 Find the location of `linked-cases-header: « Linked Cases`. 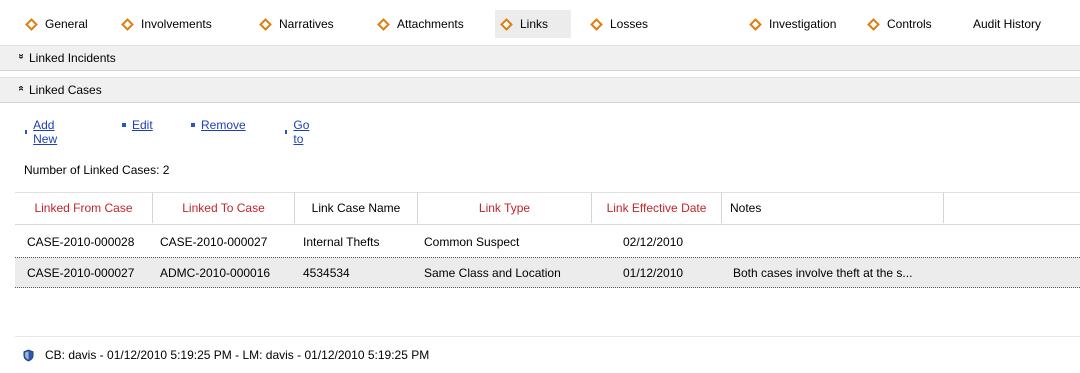

linked-cases-header: « Linked Cases is located at coordinates (540, 90).